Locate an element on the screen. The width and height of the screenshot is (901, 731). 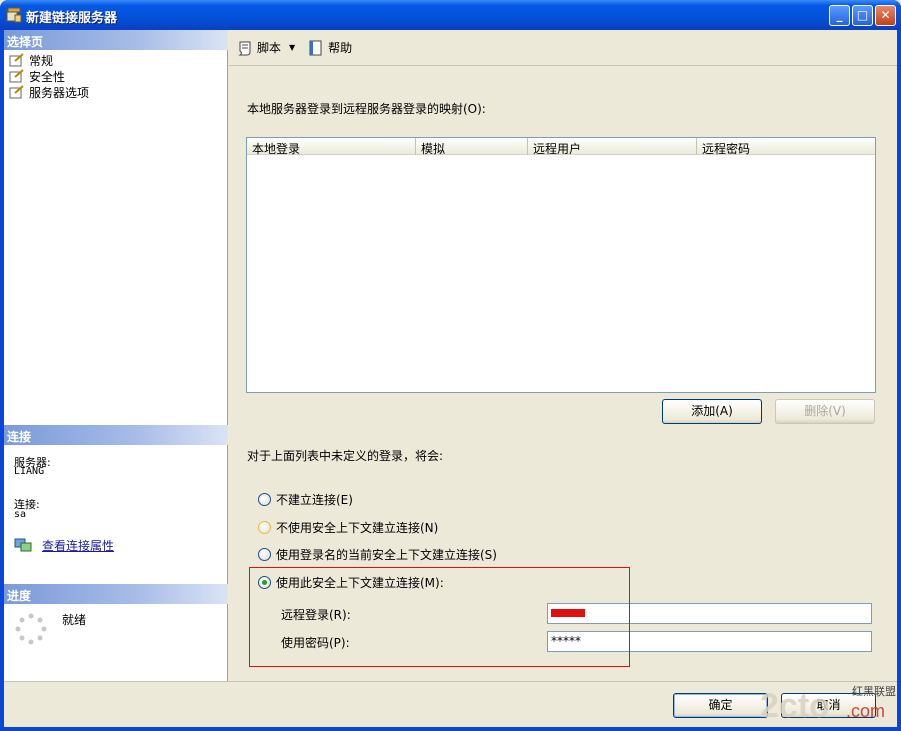
watermark-suffix: .com is located at coordinates (865, 711).